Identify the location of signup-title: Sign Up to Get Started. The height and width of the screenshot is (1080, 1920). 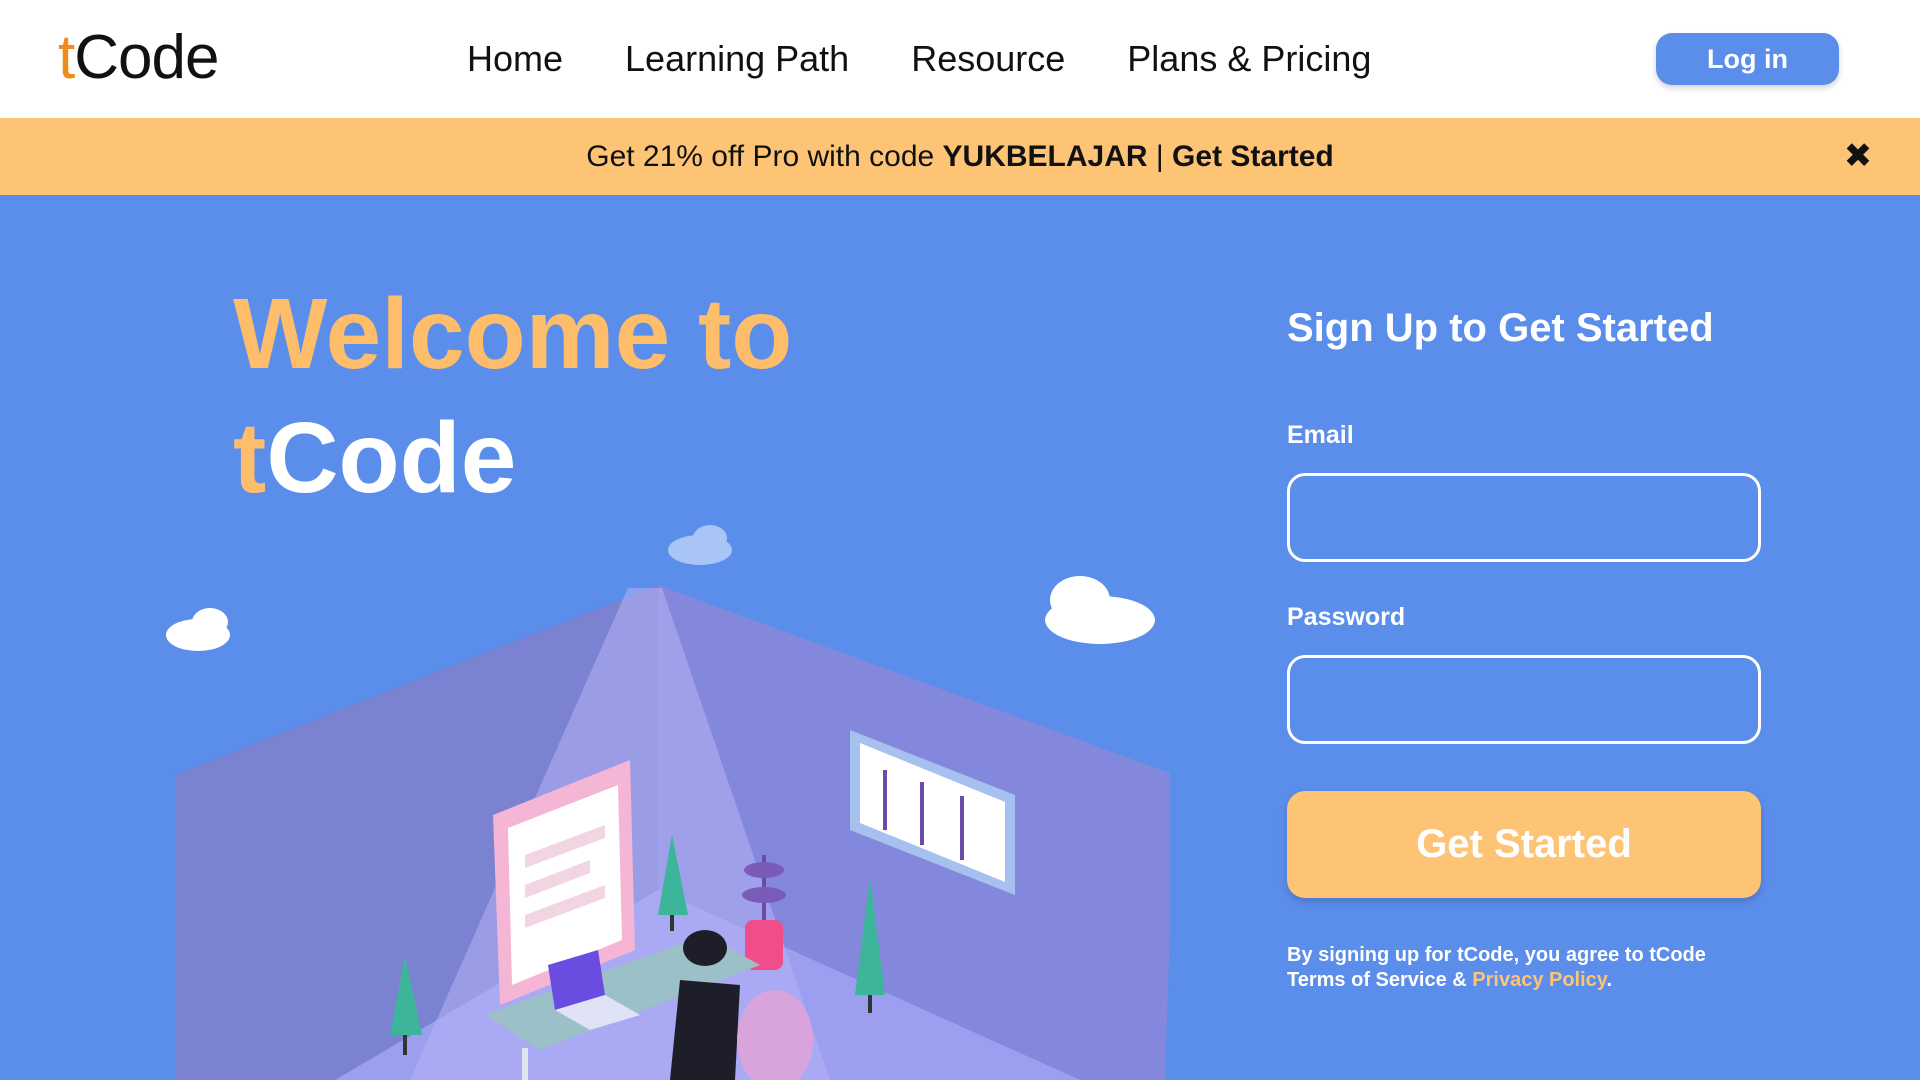
(1500, 328).